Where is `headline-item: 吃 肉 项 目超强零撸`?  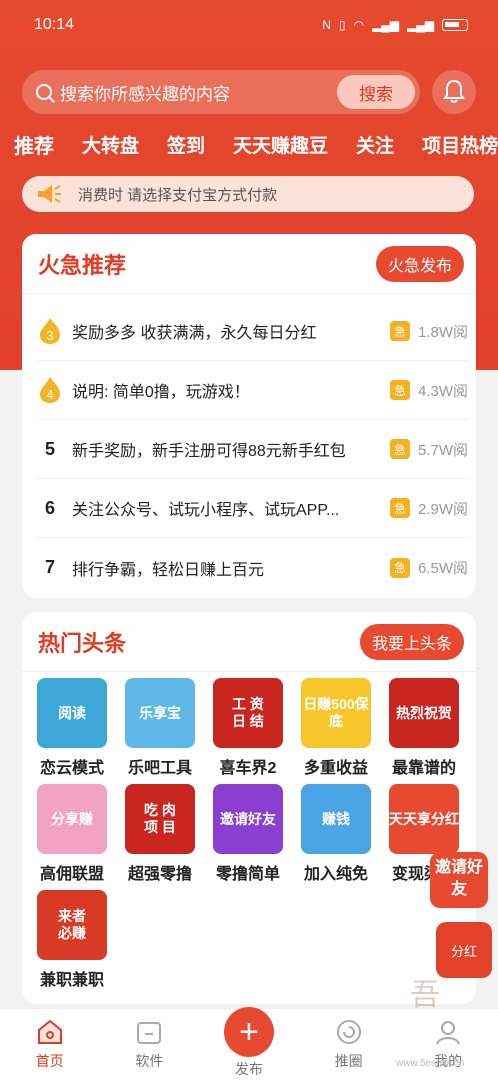 headline-item: 吃 肉 项 目超强零撸 is located at coordinates (160, 834).